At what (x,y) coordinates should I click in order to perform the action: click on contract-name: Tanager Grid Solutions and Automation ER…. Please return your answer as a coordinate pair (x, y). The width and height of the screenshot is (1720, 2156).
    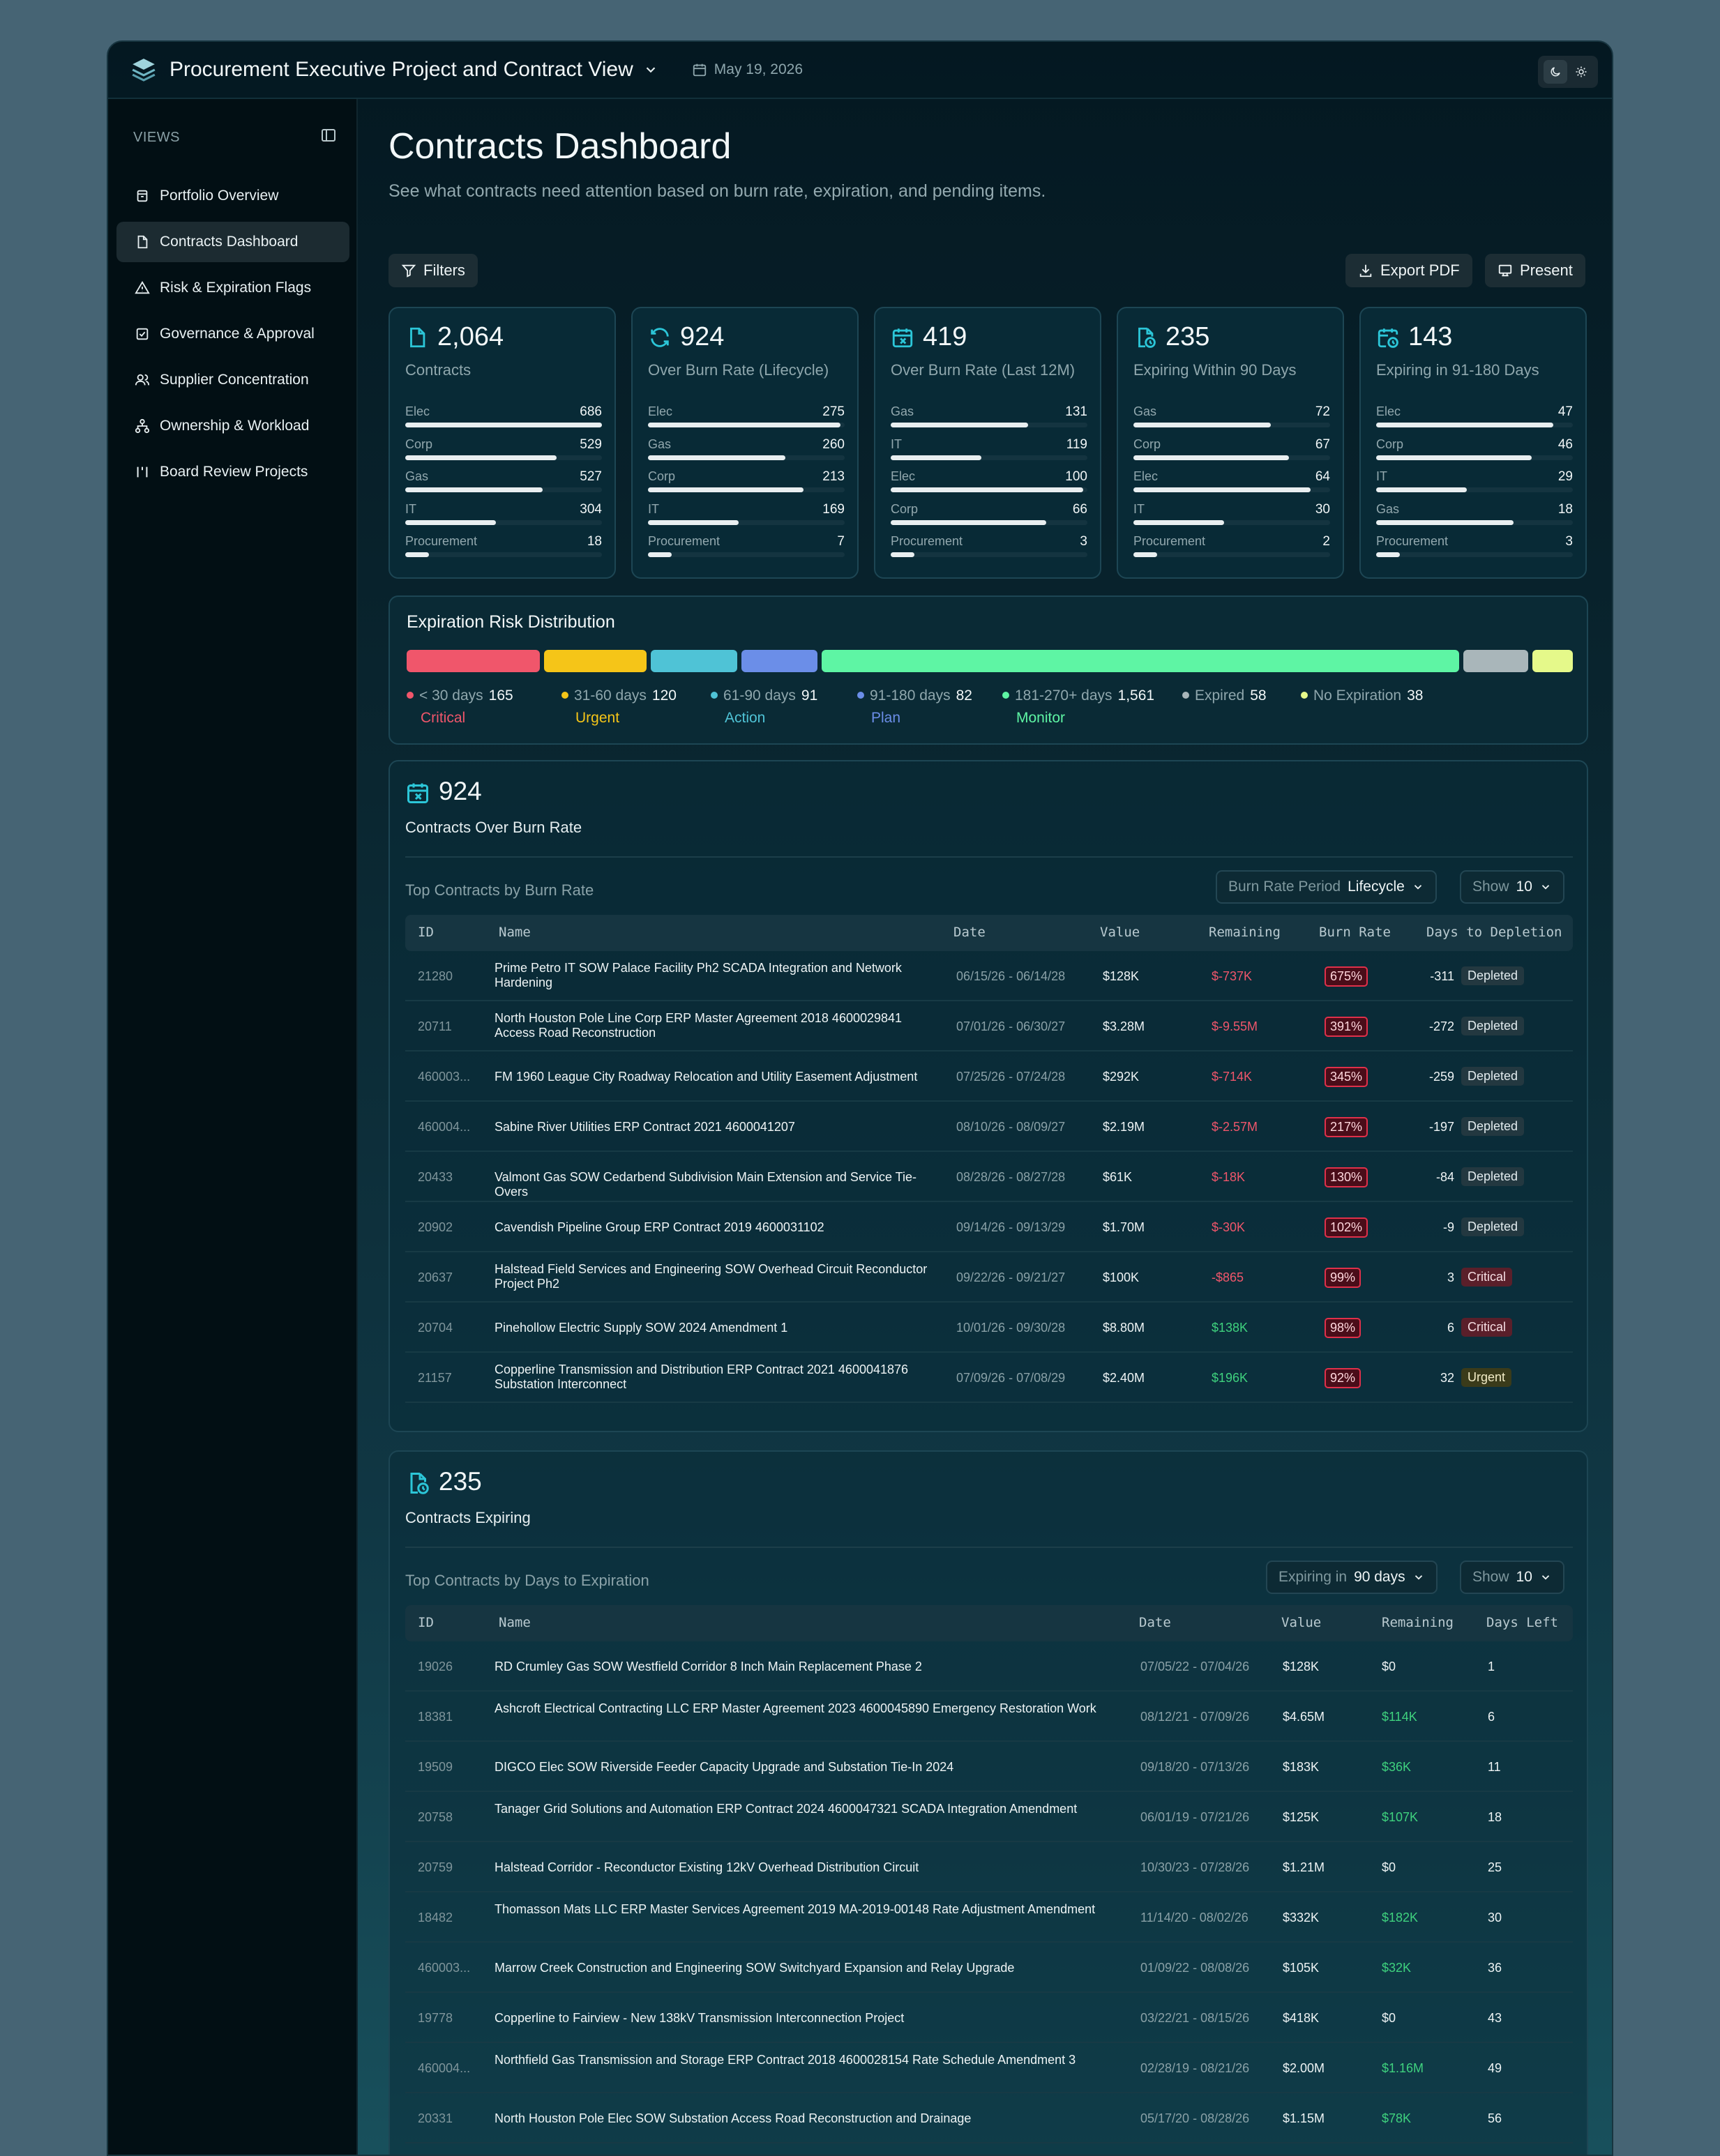
    Looking at the image, I should click on (808, 1809).